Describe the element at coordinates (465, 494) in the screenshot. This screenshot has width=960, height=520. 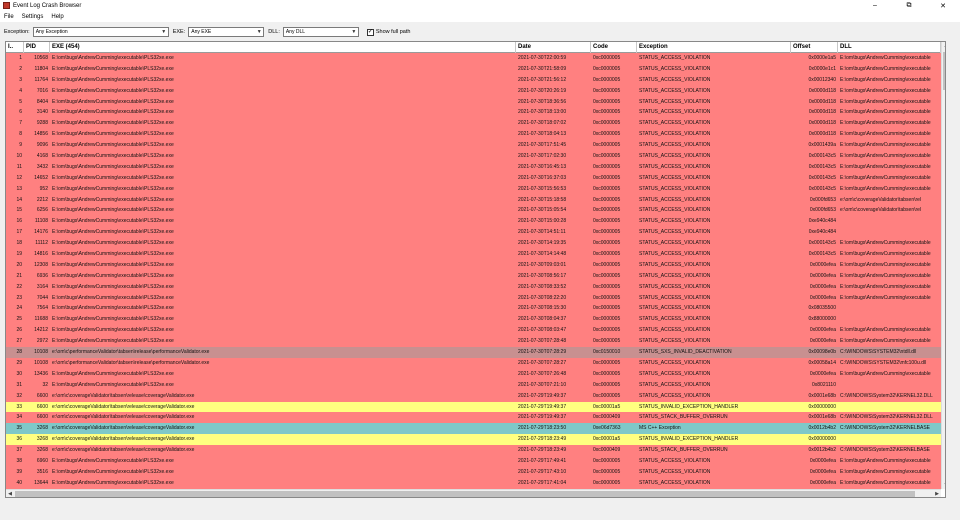
I see `horizontal-scroll-thumb` at that location.